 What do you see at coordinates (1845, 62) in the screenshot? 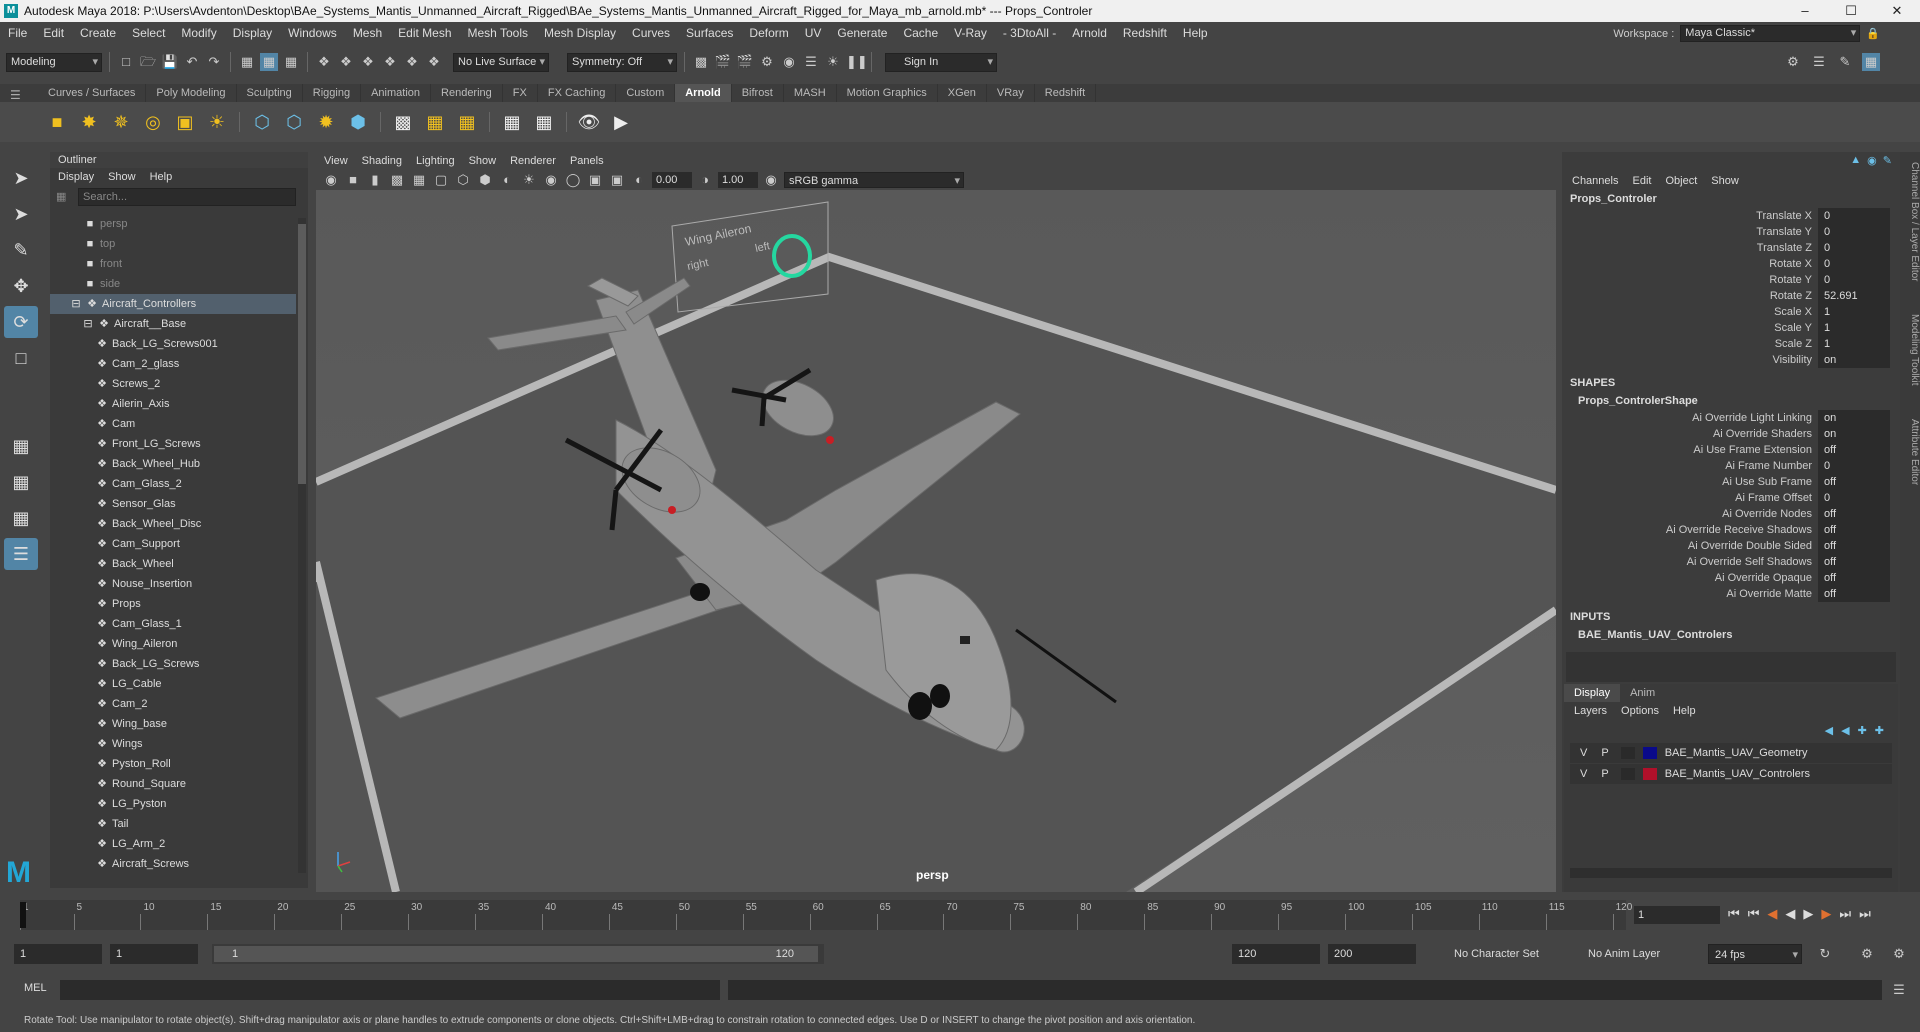
I see `tool-settings-icon: ✎` at bounding box center [1845, 62].